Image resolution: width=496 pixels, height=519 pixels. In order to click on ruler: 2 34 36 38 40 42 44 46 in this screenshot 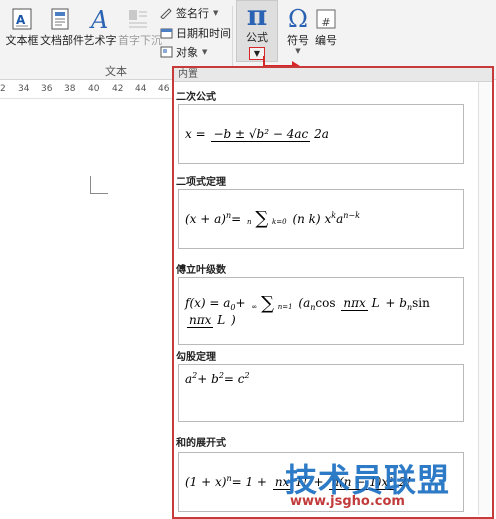, I will do `click(87, 90)`.